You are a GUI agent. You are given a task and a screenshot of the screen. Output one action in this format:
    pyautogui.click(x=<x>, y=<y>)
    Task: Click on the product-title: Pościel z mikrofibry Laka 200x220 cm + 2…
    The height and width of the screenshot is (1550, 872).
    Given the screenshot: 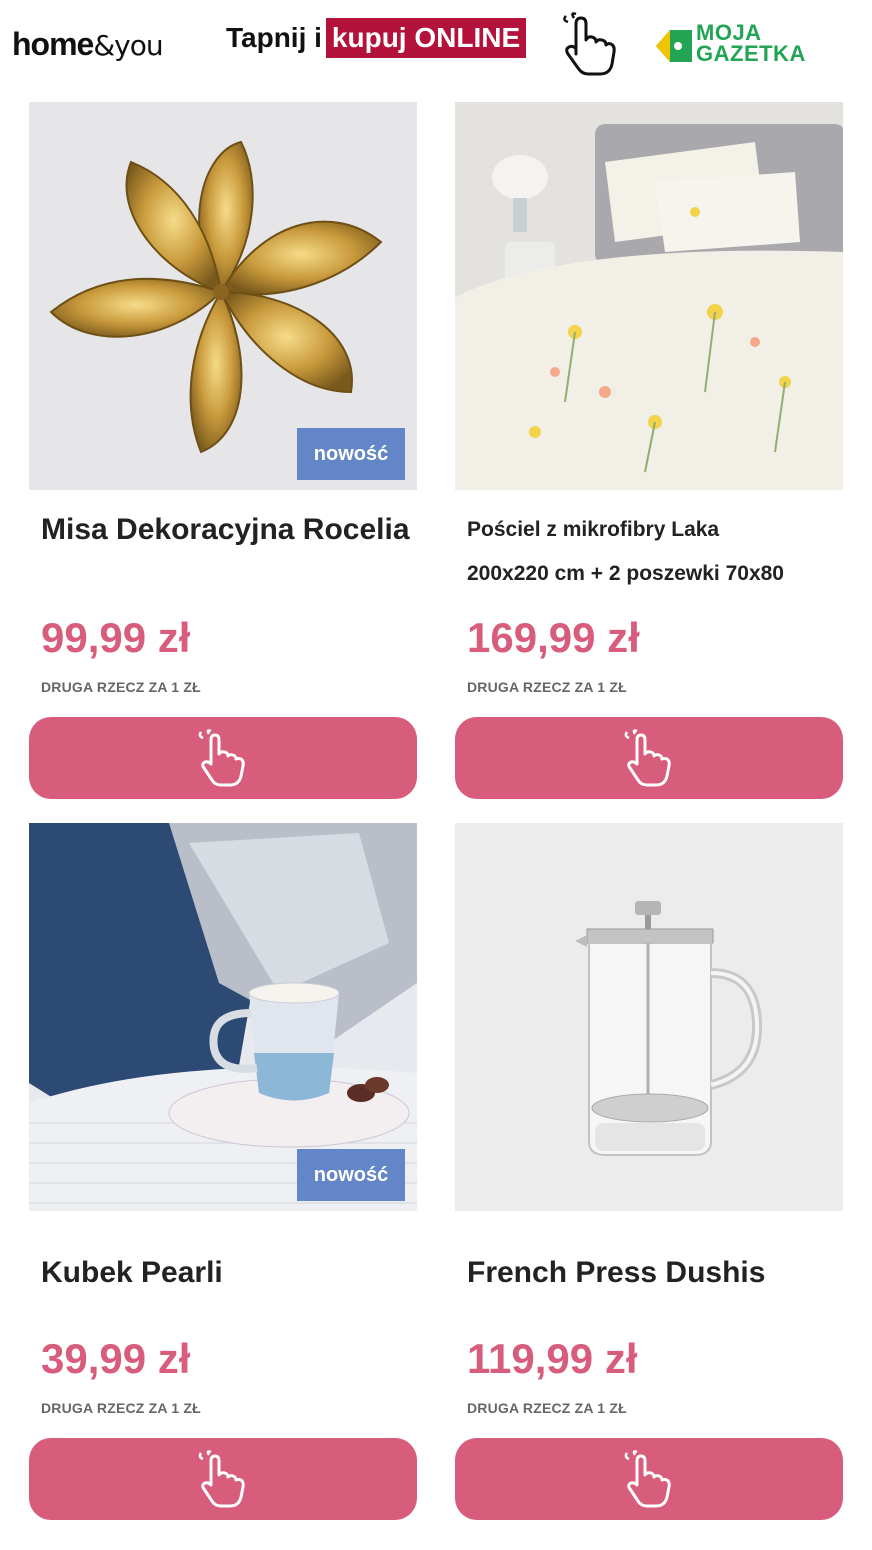 What is the action you would take?
    pyautogui.click(x=625, y=551)
    